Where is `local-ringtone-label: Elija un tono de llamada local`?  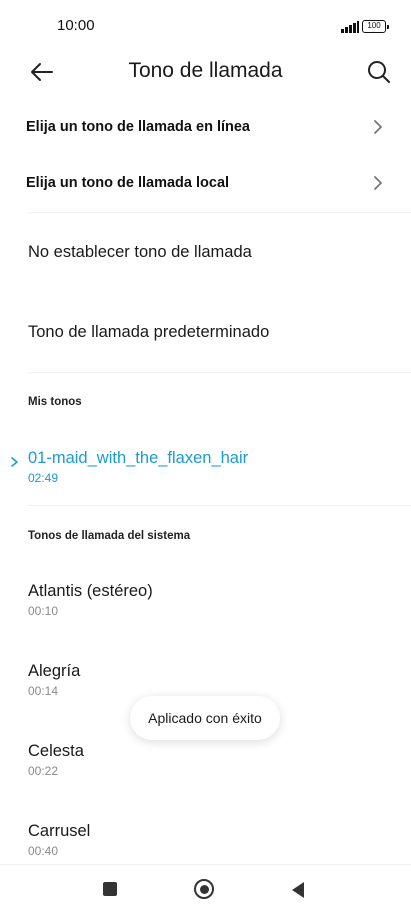 local-ringtone-label: Elija un tono de llamada local is located at coordinates (128, 183).